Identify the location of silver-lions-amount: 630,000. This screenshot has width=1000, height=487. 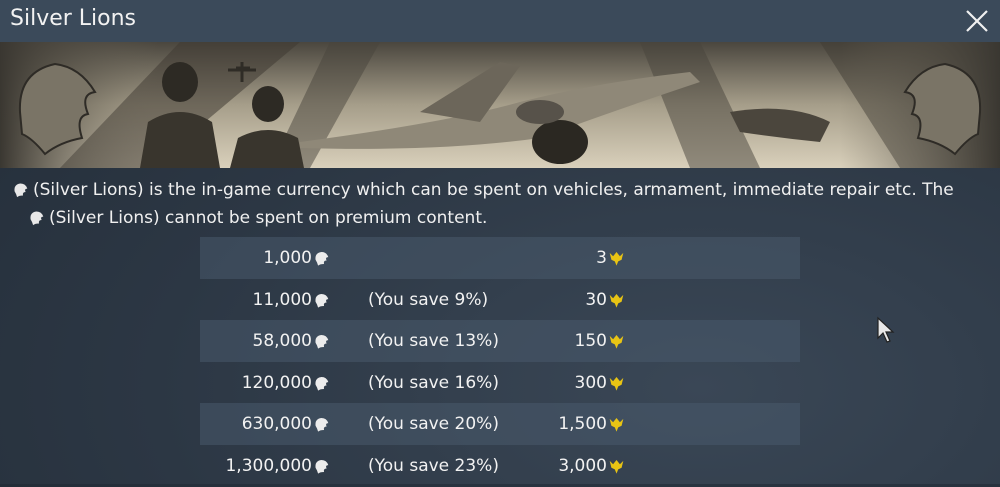
(286, 424).